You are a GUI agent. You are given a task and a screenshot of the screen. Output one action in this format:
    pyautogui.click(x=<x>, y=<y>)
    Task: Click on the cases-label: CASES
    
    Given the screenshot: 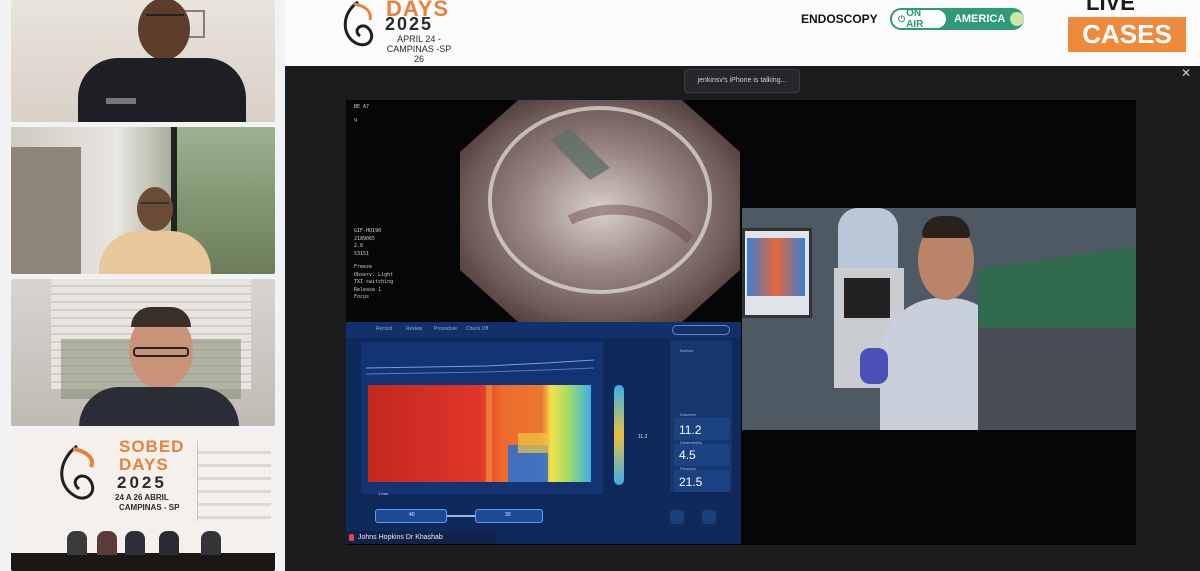 What is the action you would take?
    pyautogui.click(x=1127, y=34)
    